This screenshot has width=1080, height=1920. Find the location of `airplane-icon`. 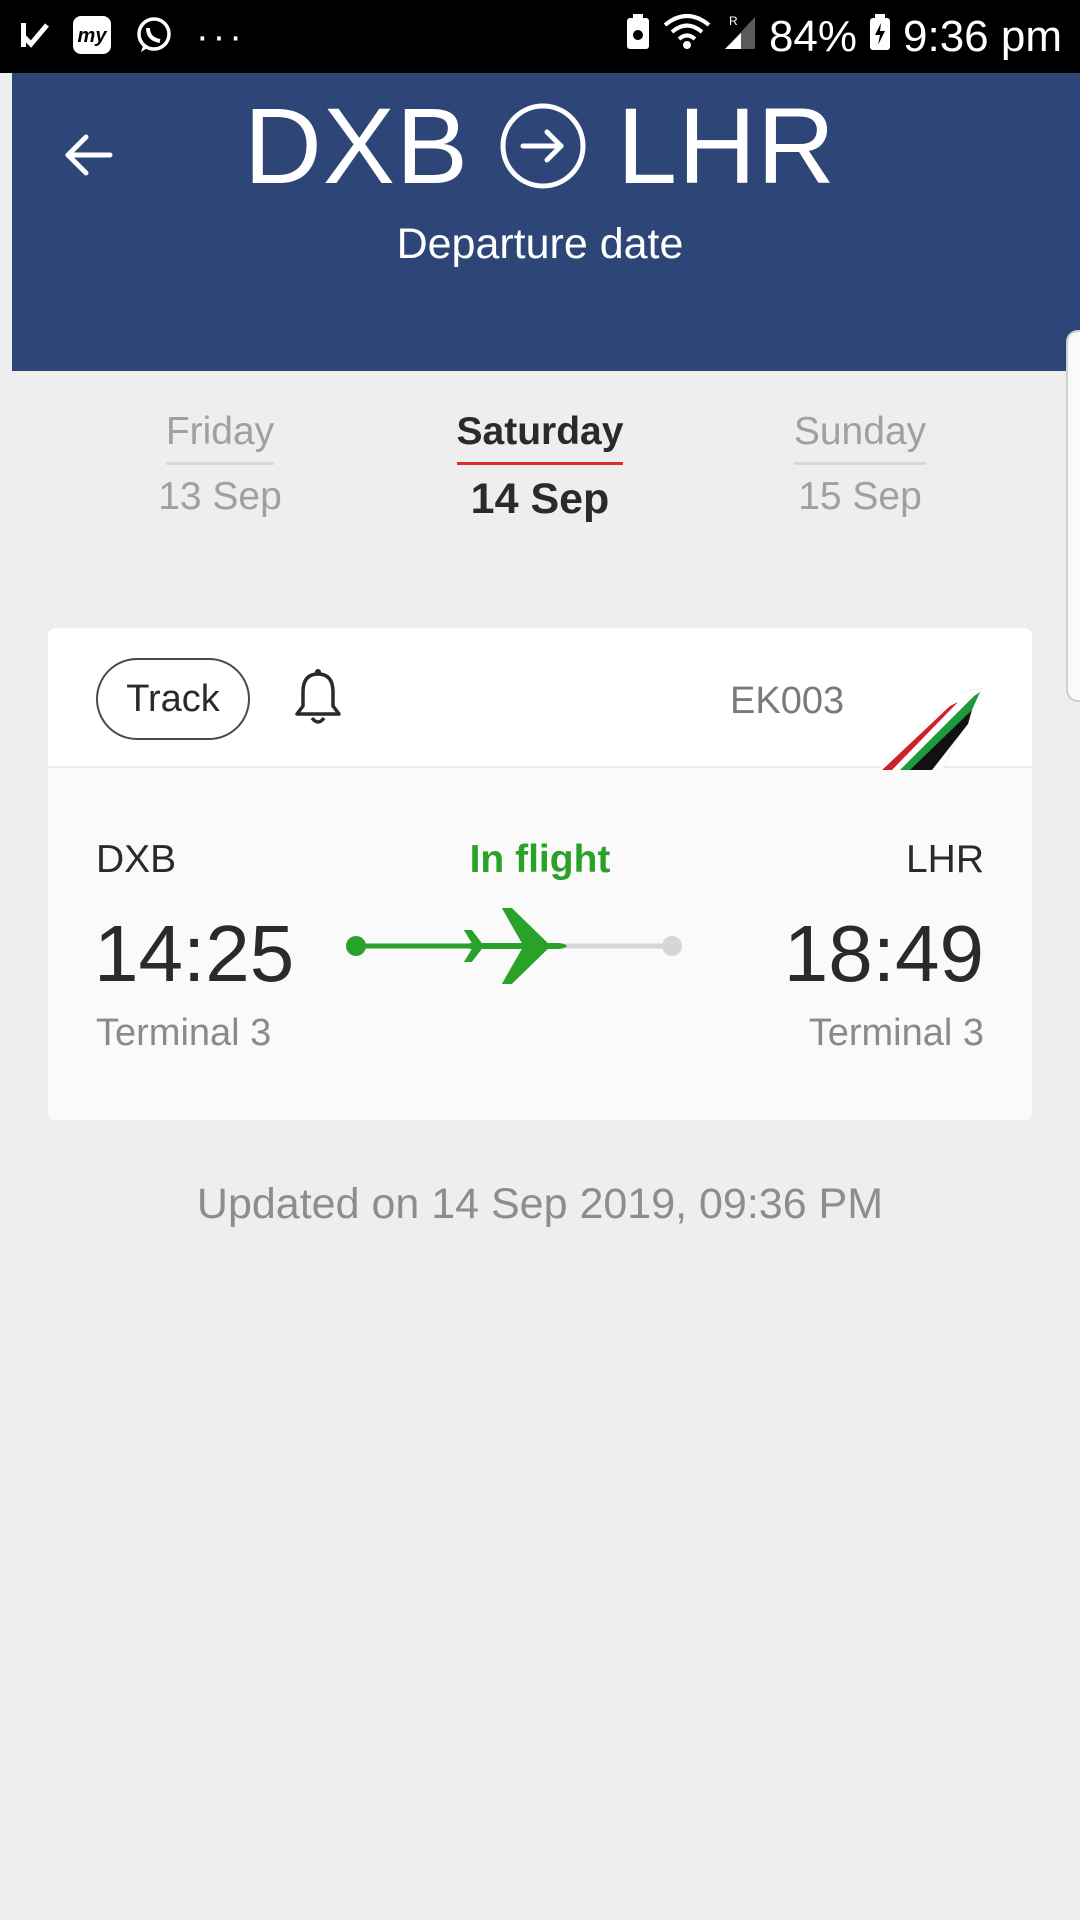

airplane-icon is located at coordinates (515, 946).